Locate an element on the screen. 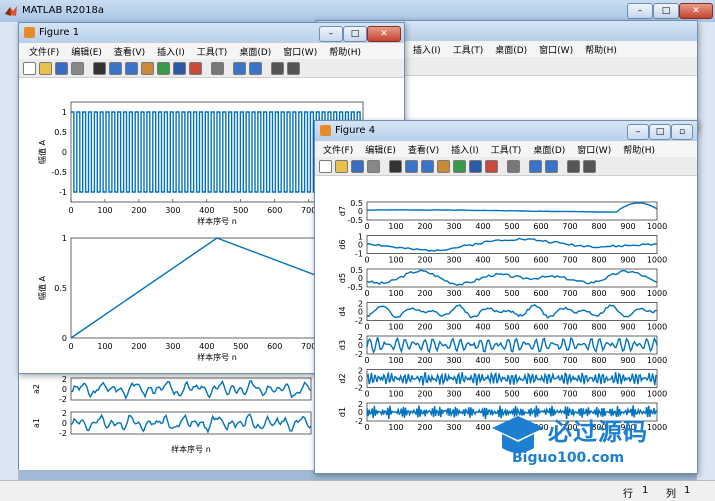 This screenshot has height=501, width=715. status-row-label: 行 is located at coordinates (628, 494).